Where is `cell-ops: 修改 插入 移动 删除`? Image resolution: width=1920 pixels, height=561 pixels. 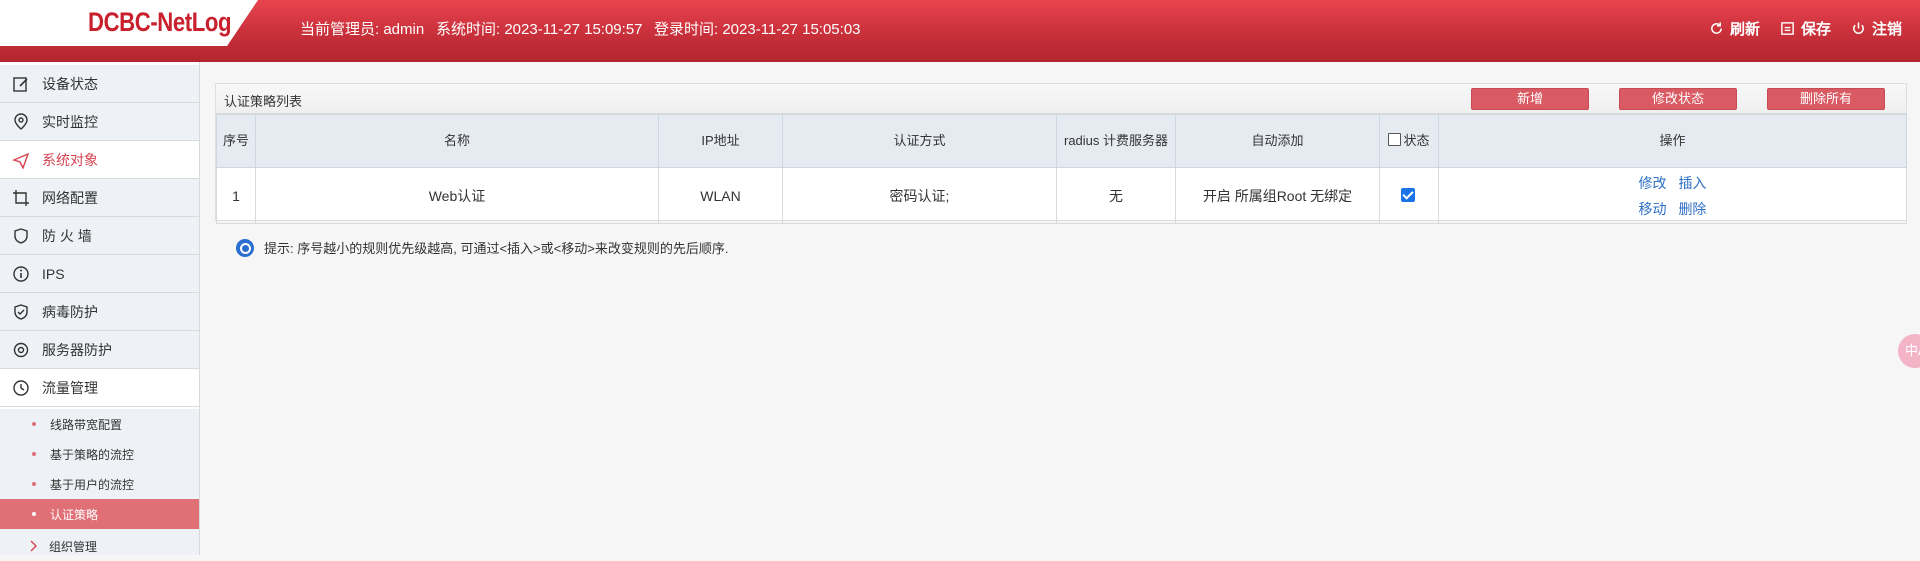
cell-ops: 修改 插入 移动 删除 is located at coordinates (1672, 195).